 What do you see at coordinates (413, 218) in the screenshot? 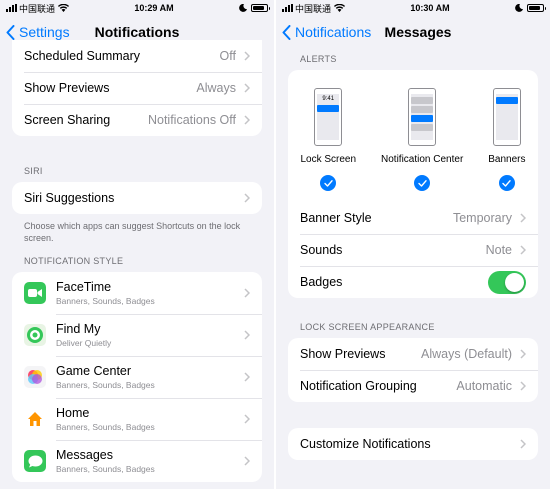
I see `banner-style-row: Banner Style Temporary` at bounding box center [413, 218].